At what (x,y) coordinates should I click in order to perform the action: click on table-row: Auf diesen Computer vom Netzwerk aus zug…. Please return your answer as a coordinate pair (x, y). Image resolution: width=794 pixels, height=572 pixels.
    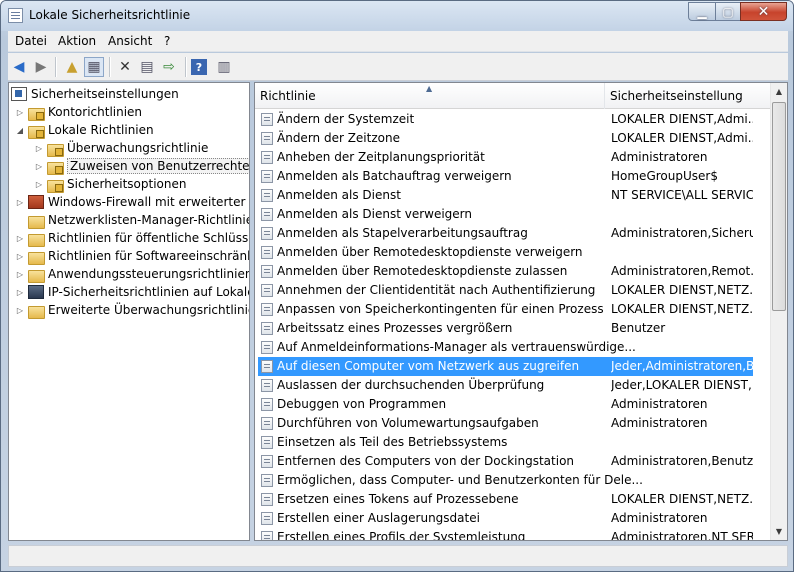
    Looking at the image, I should click on (505, 366).